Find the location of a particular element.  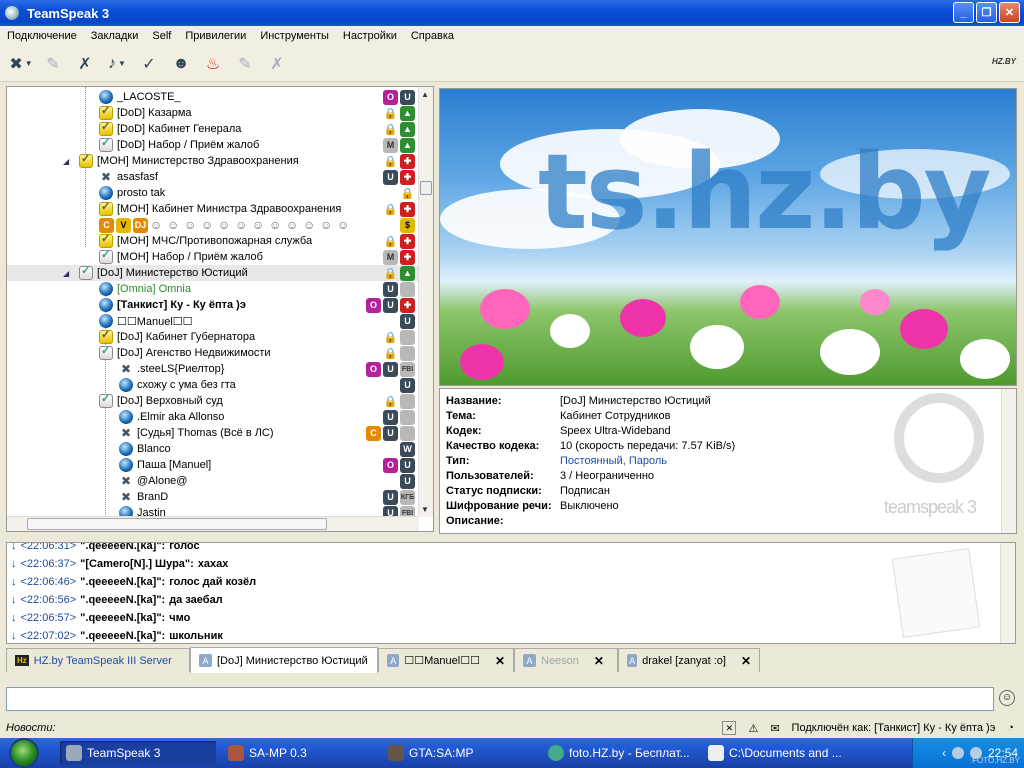

info-field-value: Постоянный, Пароль is located at coordinates (613, 462).